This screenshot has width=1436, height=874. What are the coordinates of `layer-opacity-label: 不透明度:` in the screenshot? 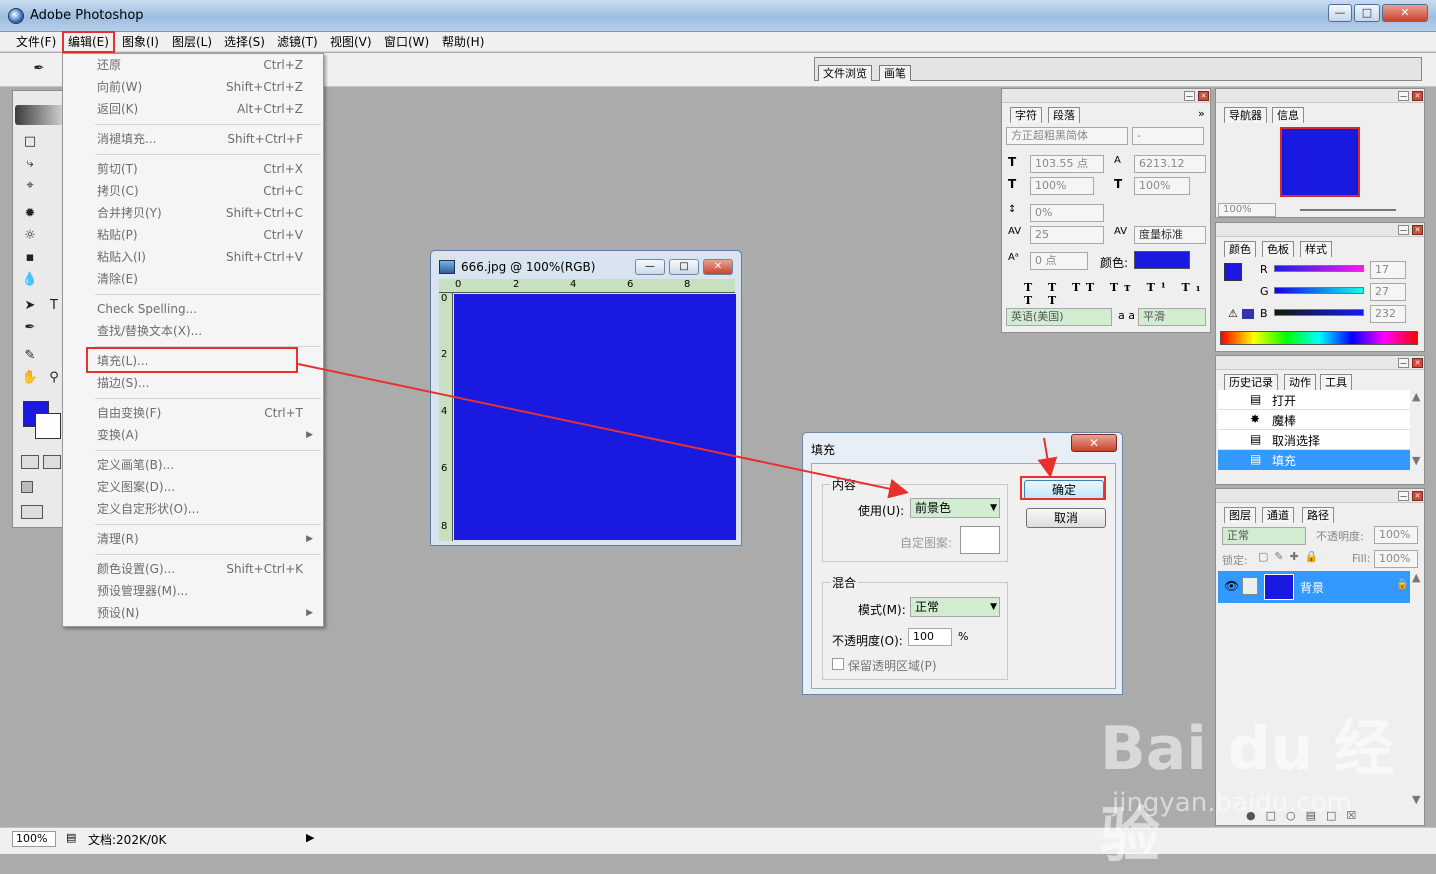 It's located at (1340, 536).